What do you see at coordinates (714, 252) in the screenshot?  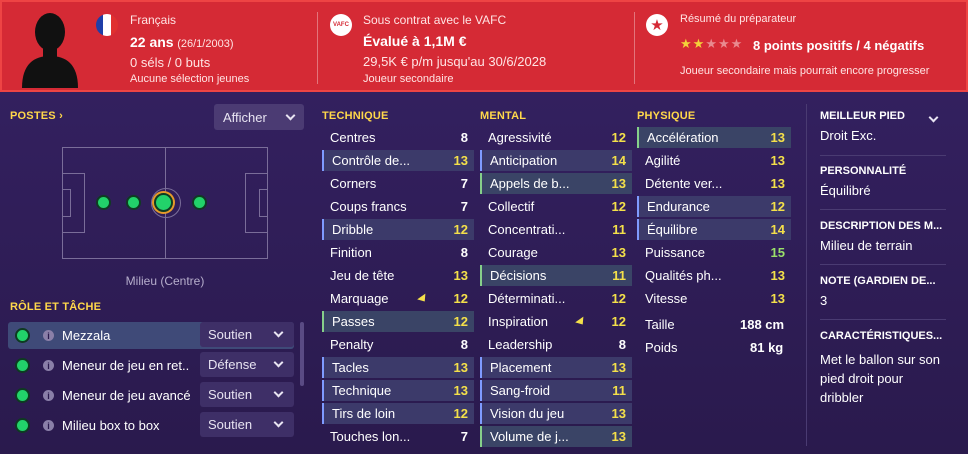 I see `attribute-row: Puissance 15` at bounding box center [714, 252].